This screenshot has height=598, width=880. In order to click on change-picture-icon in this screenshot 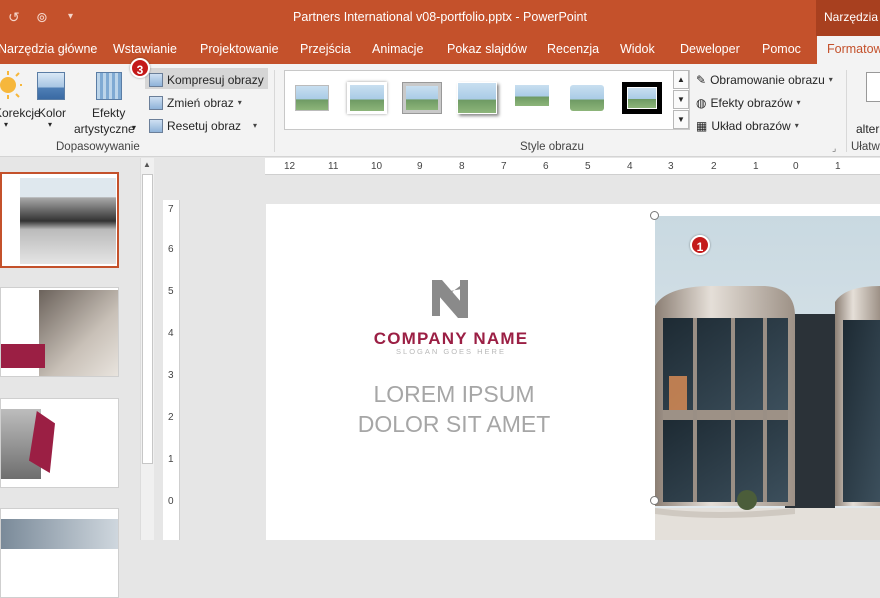, I will do `click(156, 102)`.